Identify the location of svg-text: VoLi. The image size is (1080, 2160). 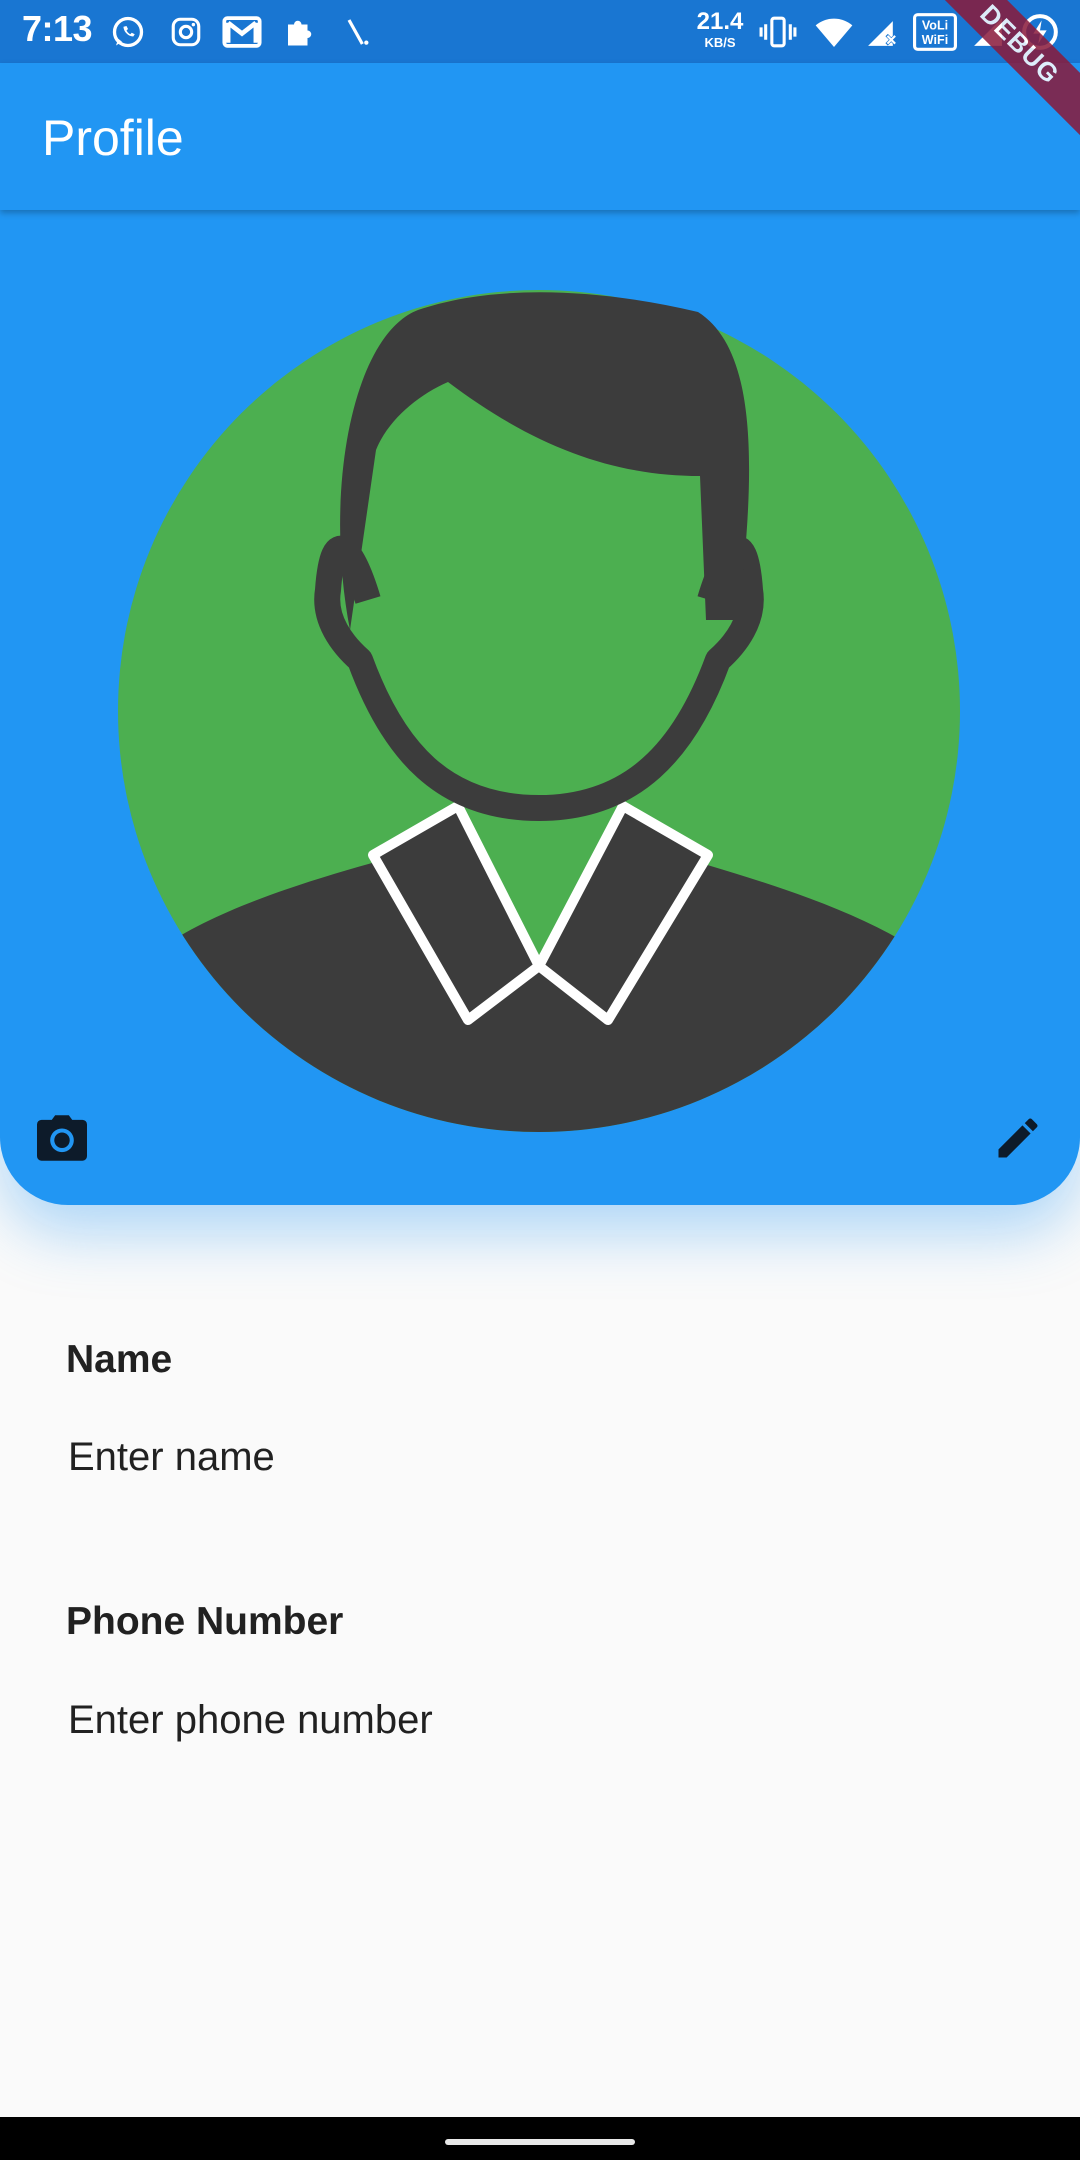
(935, 26).